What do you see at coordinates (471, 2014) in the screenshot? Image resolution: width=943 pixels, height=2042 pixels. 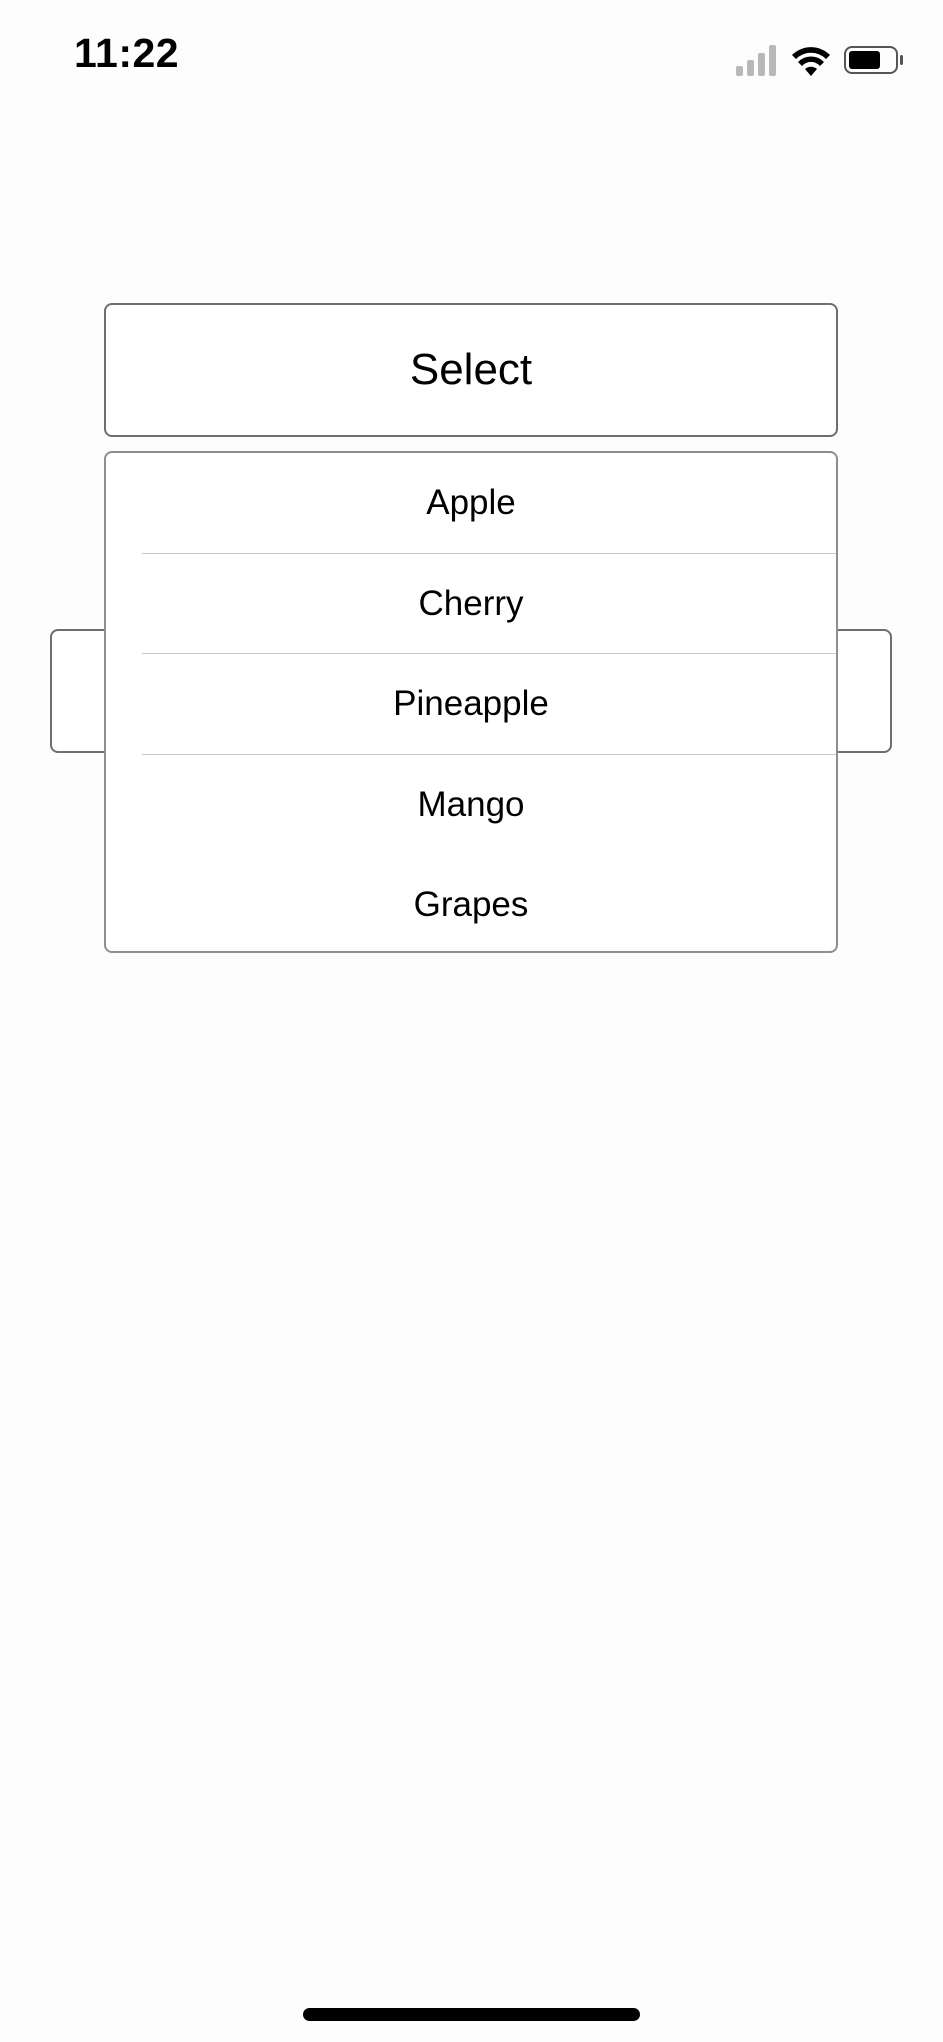 I see `home-indicator` at bounding box center [471, 2014].